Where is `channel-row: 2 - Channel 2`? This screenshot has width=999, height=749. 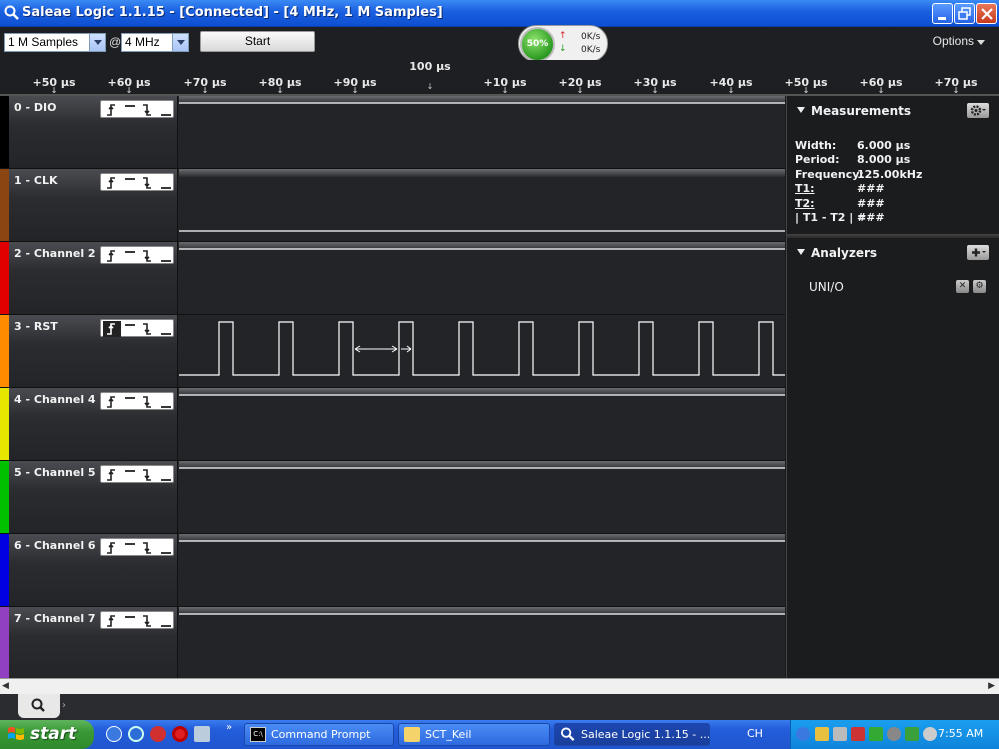 channel-row: 2 - Channel 2 is located at coordinates (392, 278).